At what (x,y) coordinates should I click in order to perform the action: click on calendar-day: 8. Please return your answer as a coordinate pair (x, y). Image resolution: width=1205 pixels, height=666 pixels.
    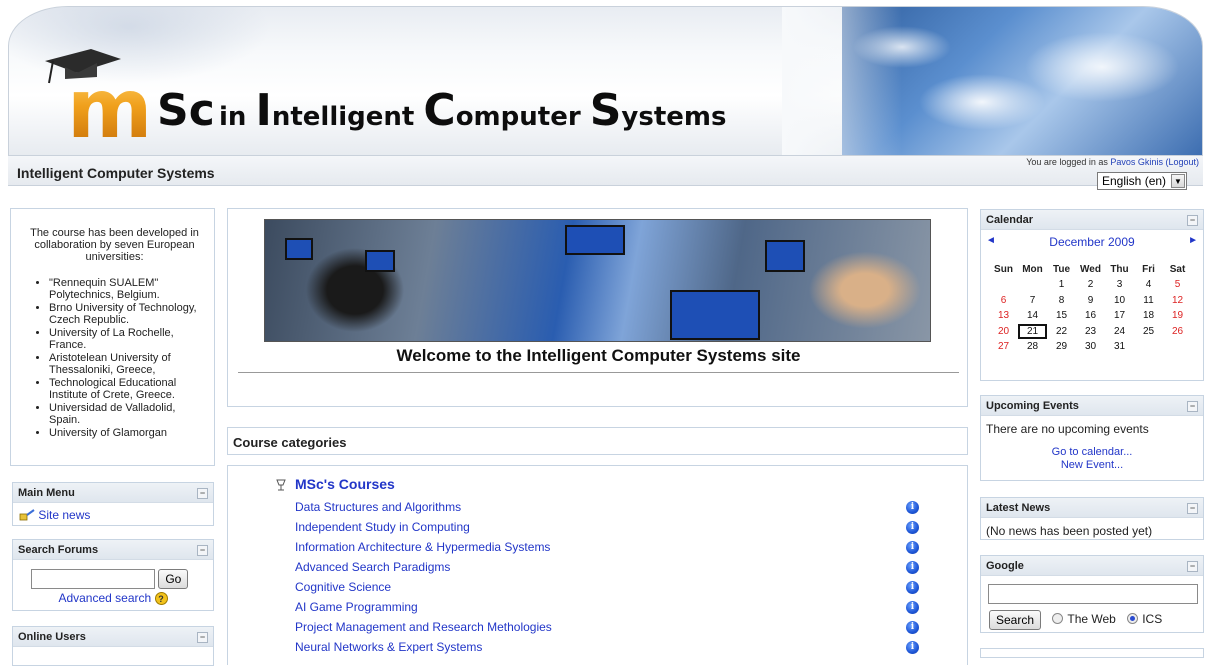
    Looking at the image, I should click on (1061, 300).